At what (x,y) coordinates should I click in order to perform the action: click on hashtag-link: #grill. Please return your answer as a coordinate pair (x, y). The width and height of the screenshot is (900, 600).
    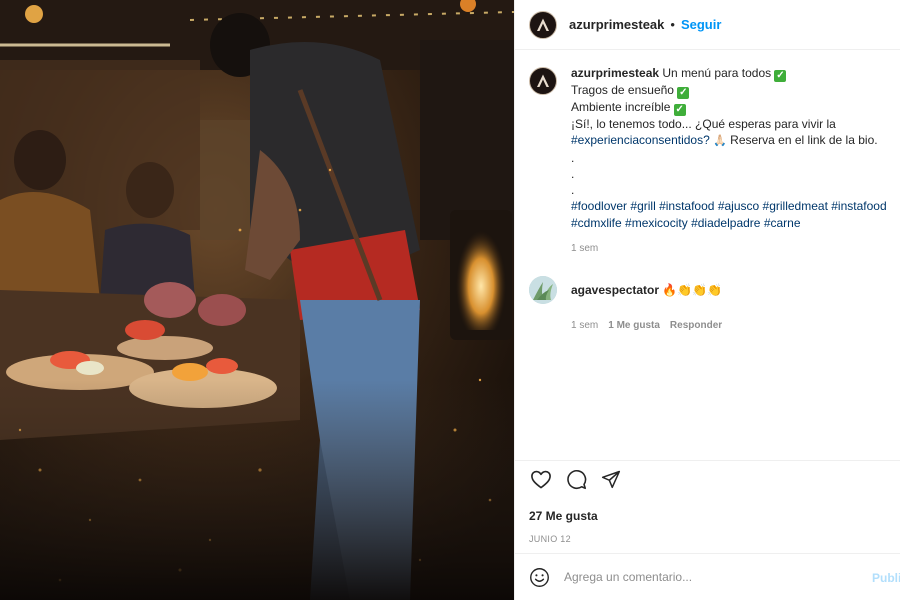
    Looking at the image, I should click on (642, 206).